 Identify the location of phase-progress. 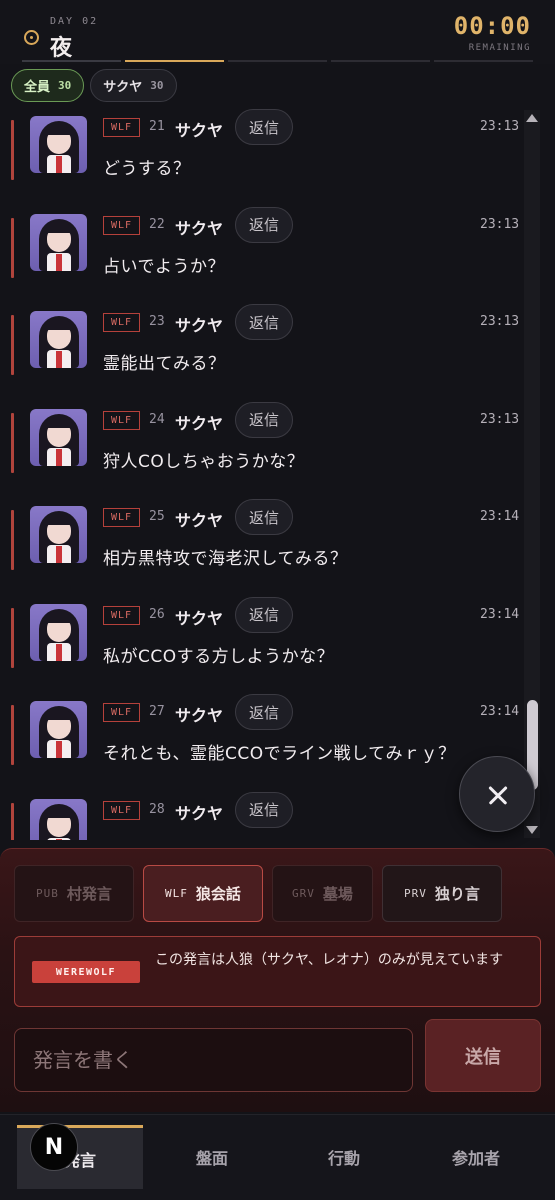
(277, 61).